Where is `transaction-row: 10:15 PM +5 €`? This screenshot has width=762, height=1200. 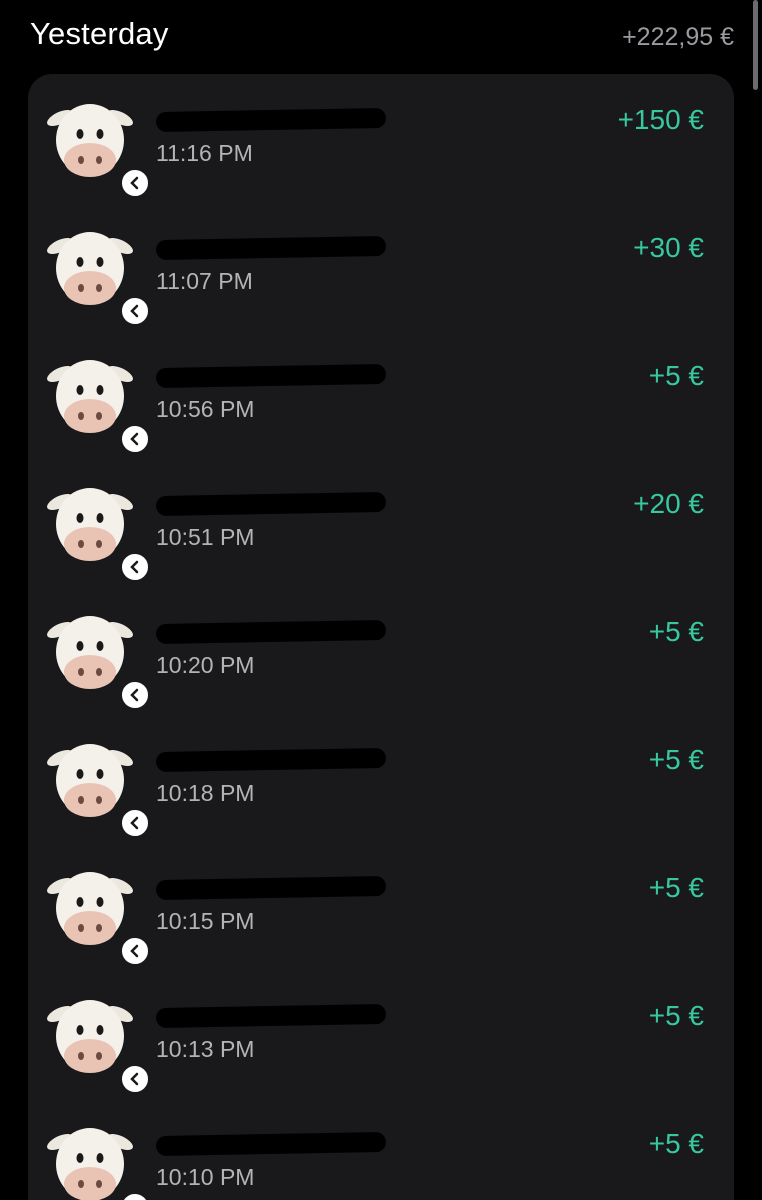 transaction-row: 10:15 PM +5 € is located at coordinates (381, 906).